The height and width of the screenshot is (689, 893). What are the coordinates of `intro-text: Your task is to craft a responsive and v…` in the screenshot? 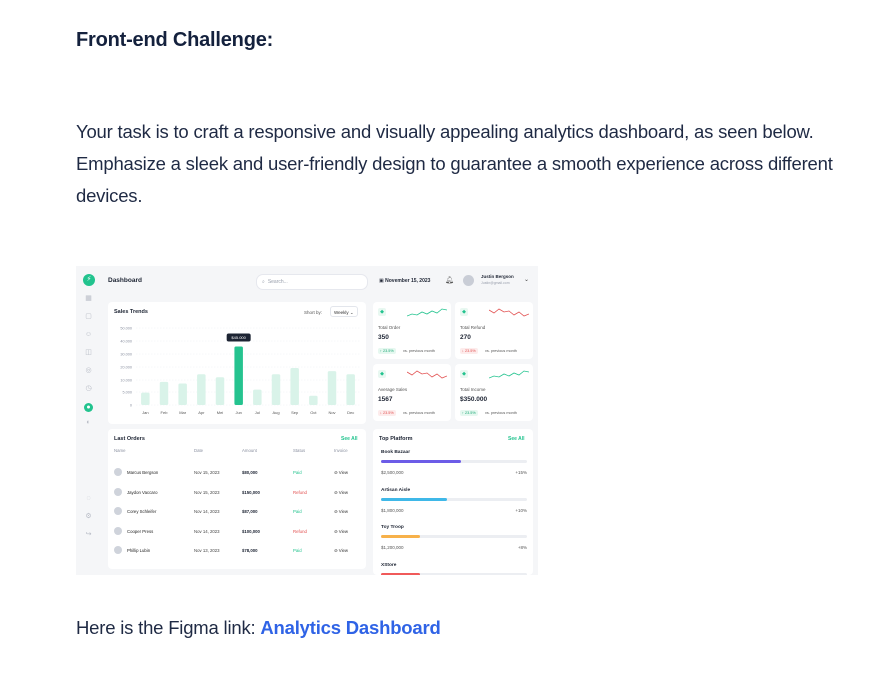 It's located at (454, 163).